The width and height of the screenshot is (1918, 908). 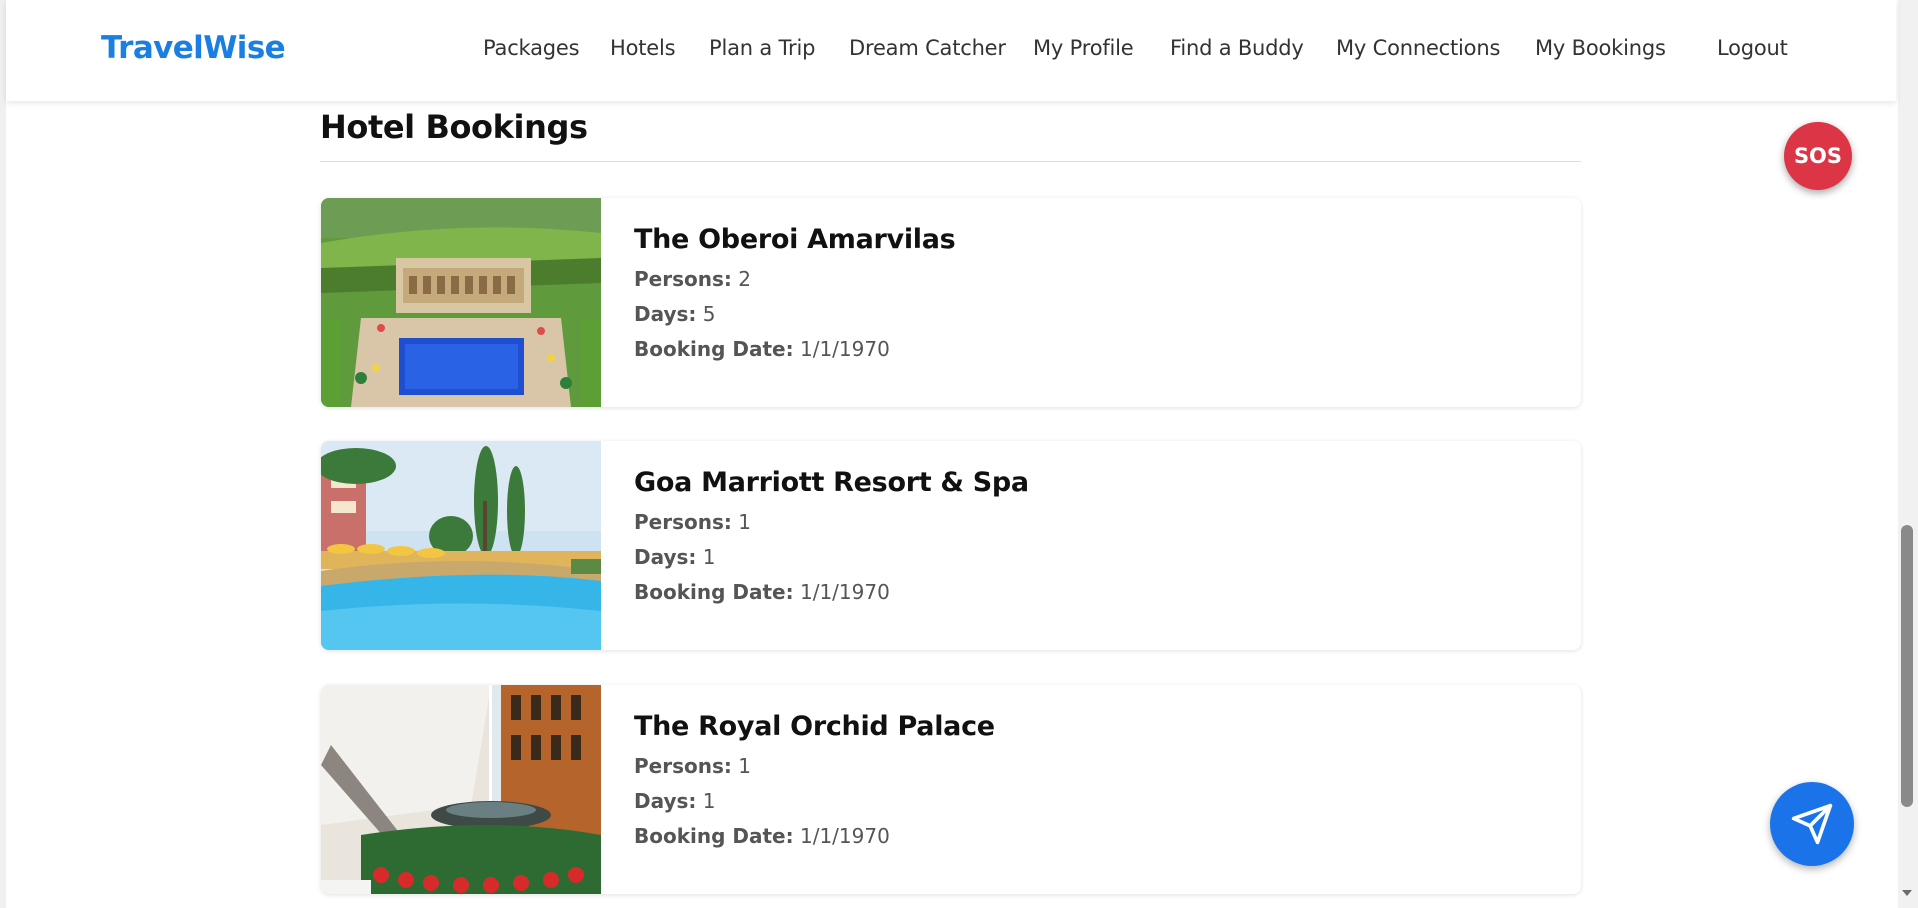 What do you see at coordinates (1083, 48) in the screenshot?
I see `nav-my-profile: My Profile` at bounding box center [1083, 48].